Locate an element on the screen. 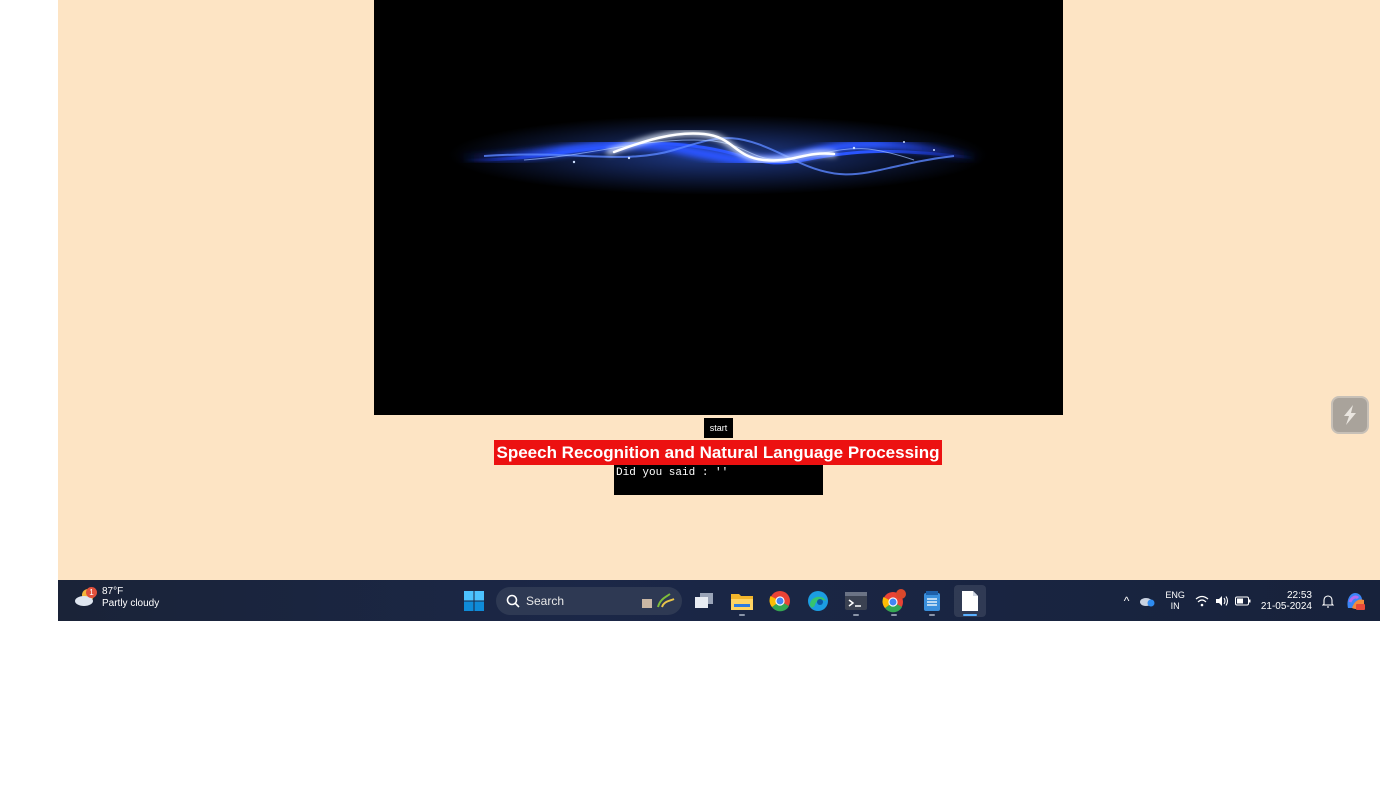 This screenshot has width=1380, height=788. chevron-up-icon: ^ is located at coordinates (1127, 601).